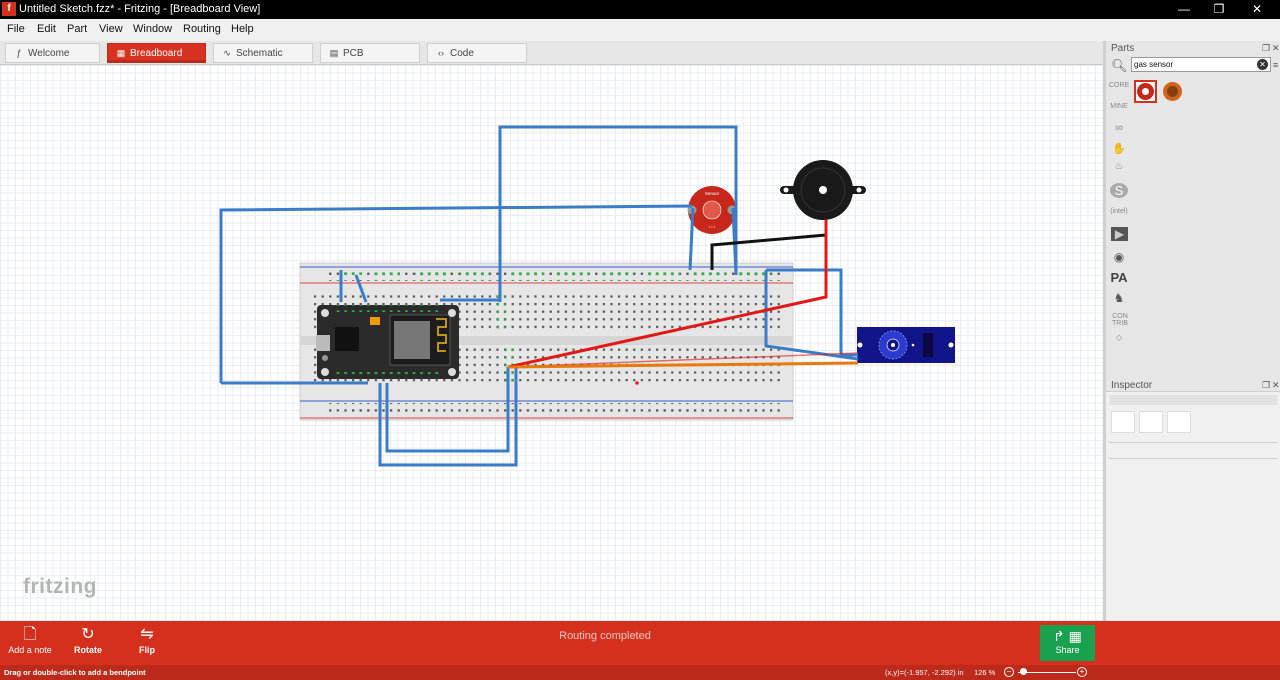 The height and width of the screenshot is (680, 1280). Describe the element at coordinates (1082, 672) in the screenshot. I see `zoom-in-icon: +` at that location.